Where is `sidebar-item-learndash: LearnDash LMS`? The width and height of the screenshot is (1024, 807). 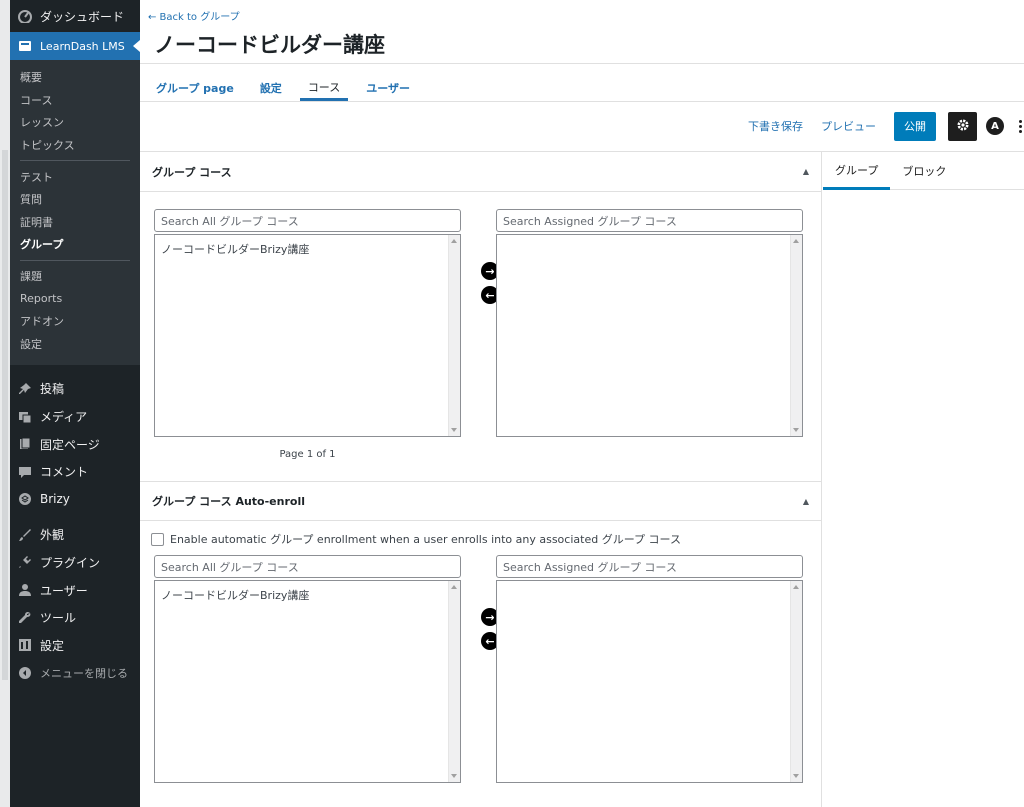
sidebar-item-learndash: LearnDash LMS is located at coordinates (75, 46).